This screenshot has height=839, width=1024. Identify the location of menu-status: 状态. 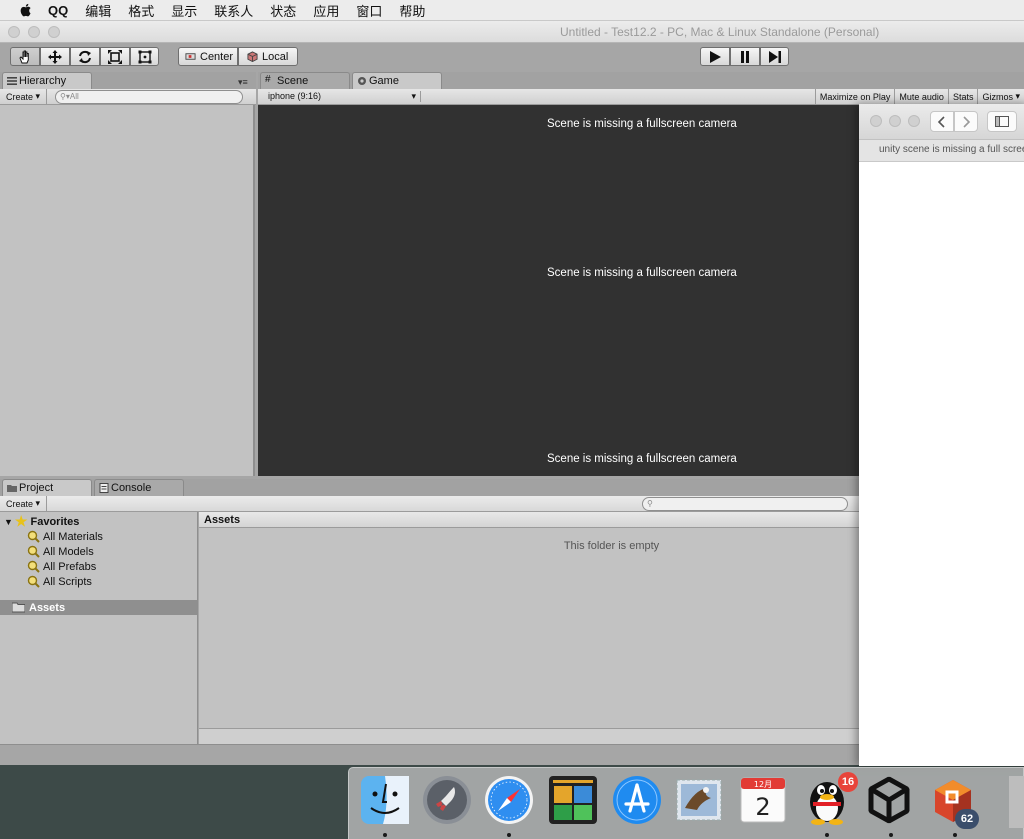
(283, 10).